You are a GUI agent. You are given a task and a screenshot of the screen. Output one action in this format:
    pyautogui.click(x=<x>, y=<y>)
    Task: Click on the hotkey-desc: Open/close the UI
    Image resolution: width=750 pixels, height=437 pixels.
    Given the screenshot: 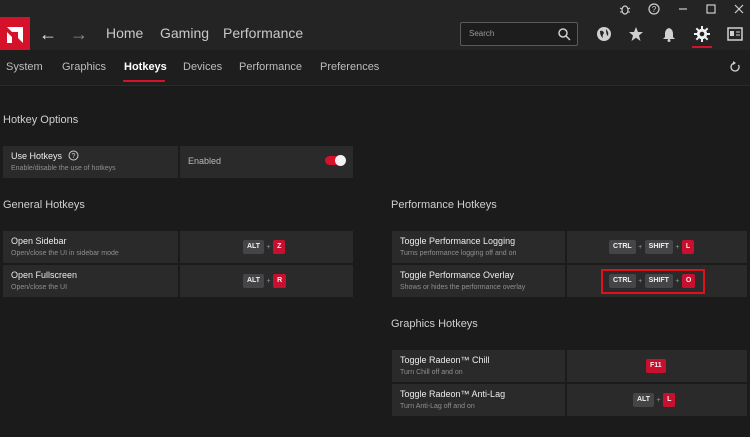 What is the action you would take?
    pyautogui.click(x=39, y=287)
    